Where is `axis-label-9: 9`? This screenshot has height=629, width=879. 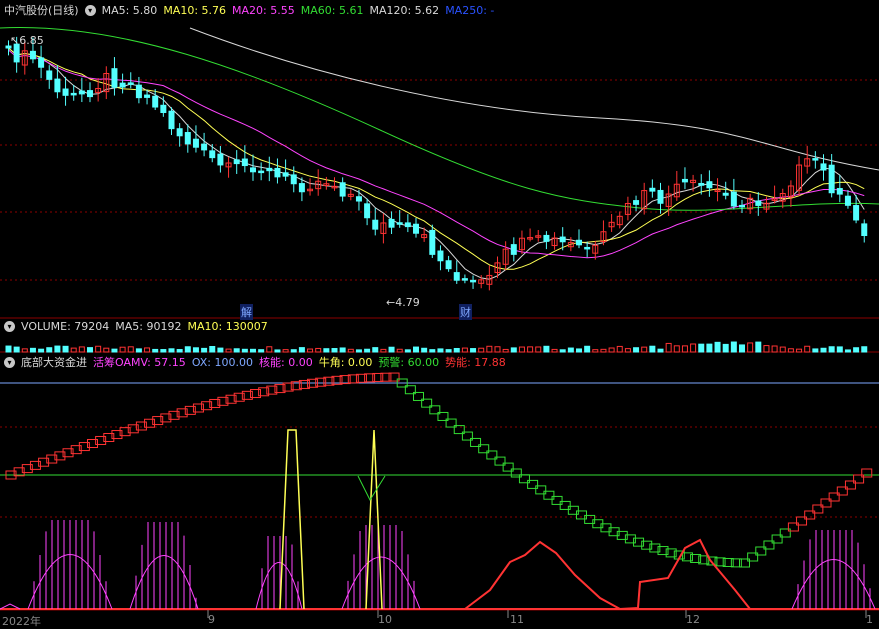
axis-label-9: 9 is located at coordinates (211, 619).